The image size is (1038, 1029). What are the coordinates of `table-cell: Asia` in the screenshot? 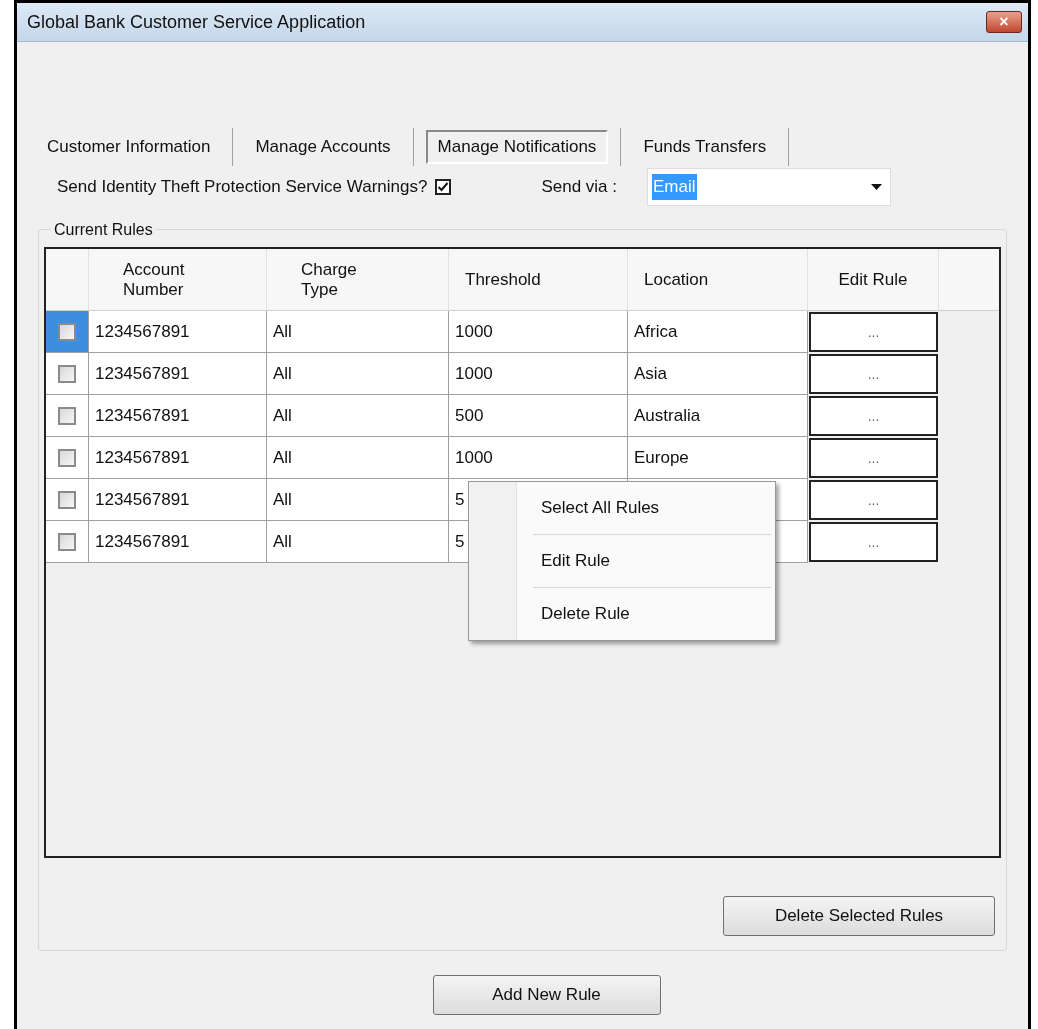 It's located at (718, 374).